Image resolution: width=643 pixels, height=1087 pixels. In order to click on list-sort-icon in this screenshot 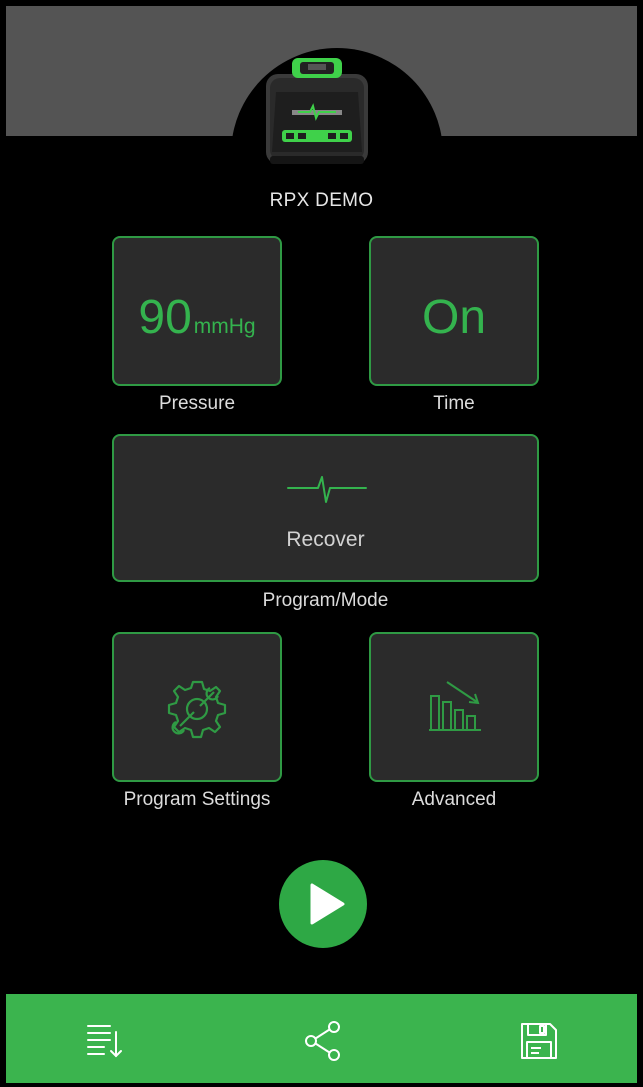, I will do `click(103, 1041)`.